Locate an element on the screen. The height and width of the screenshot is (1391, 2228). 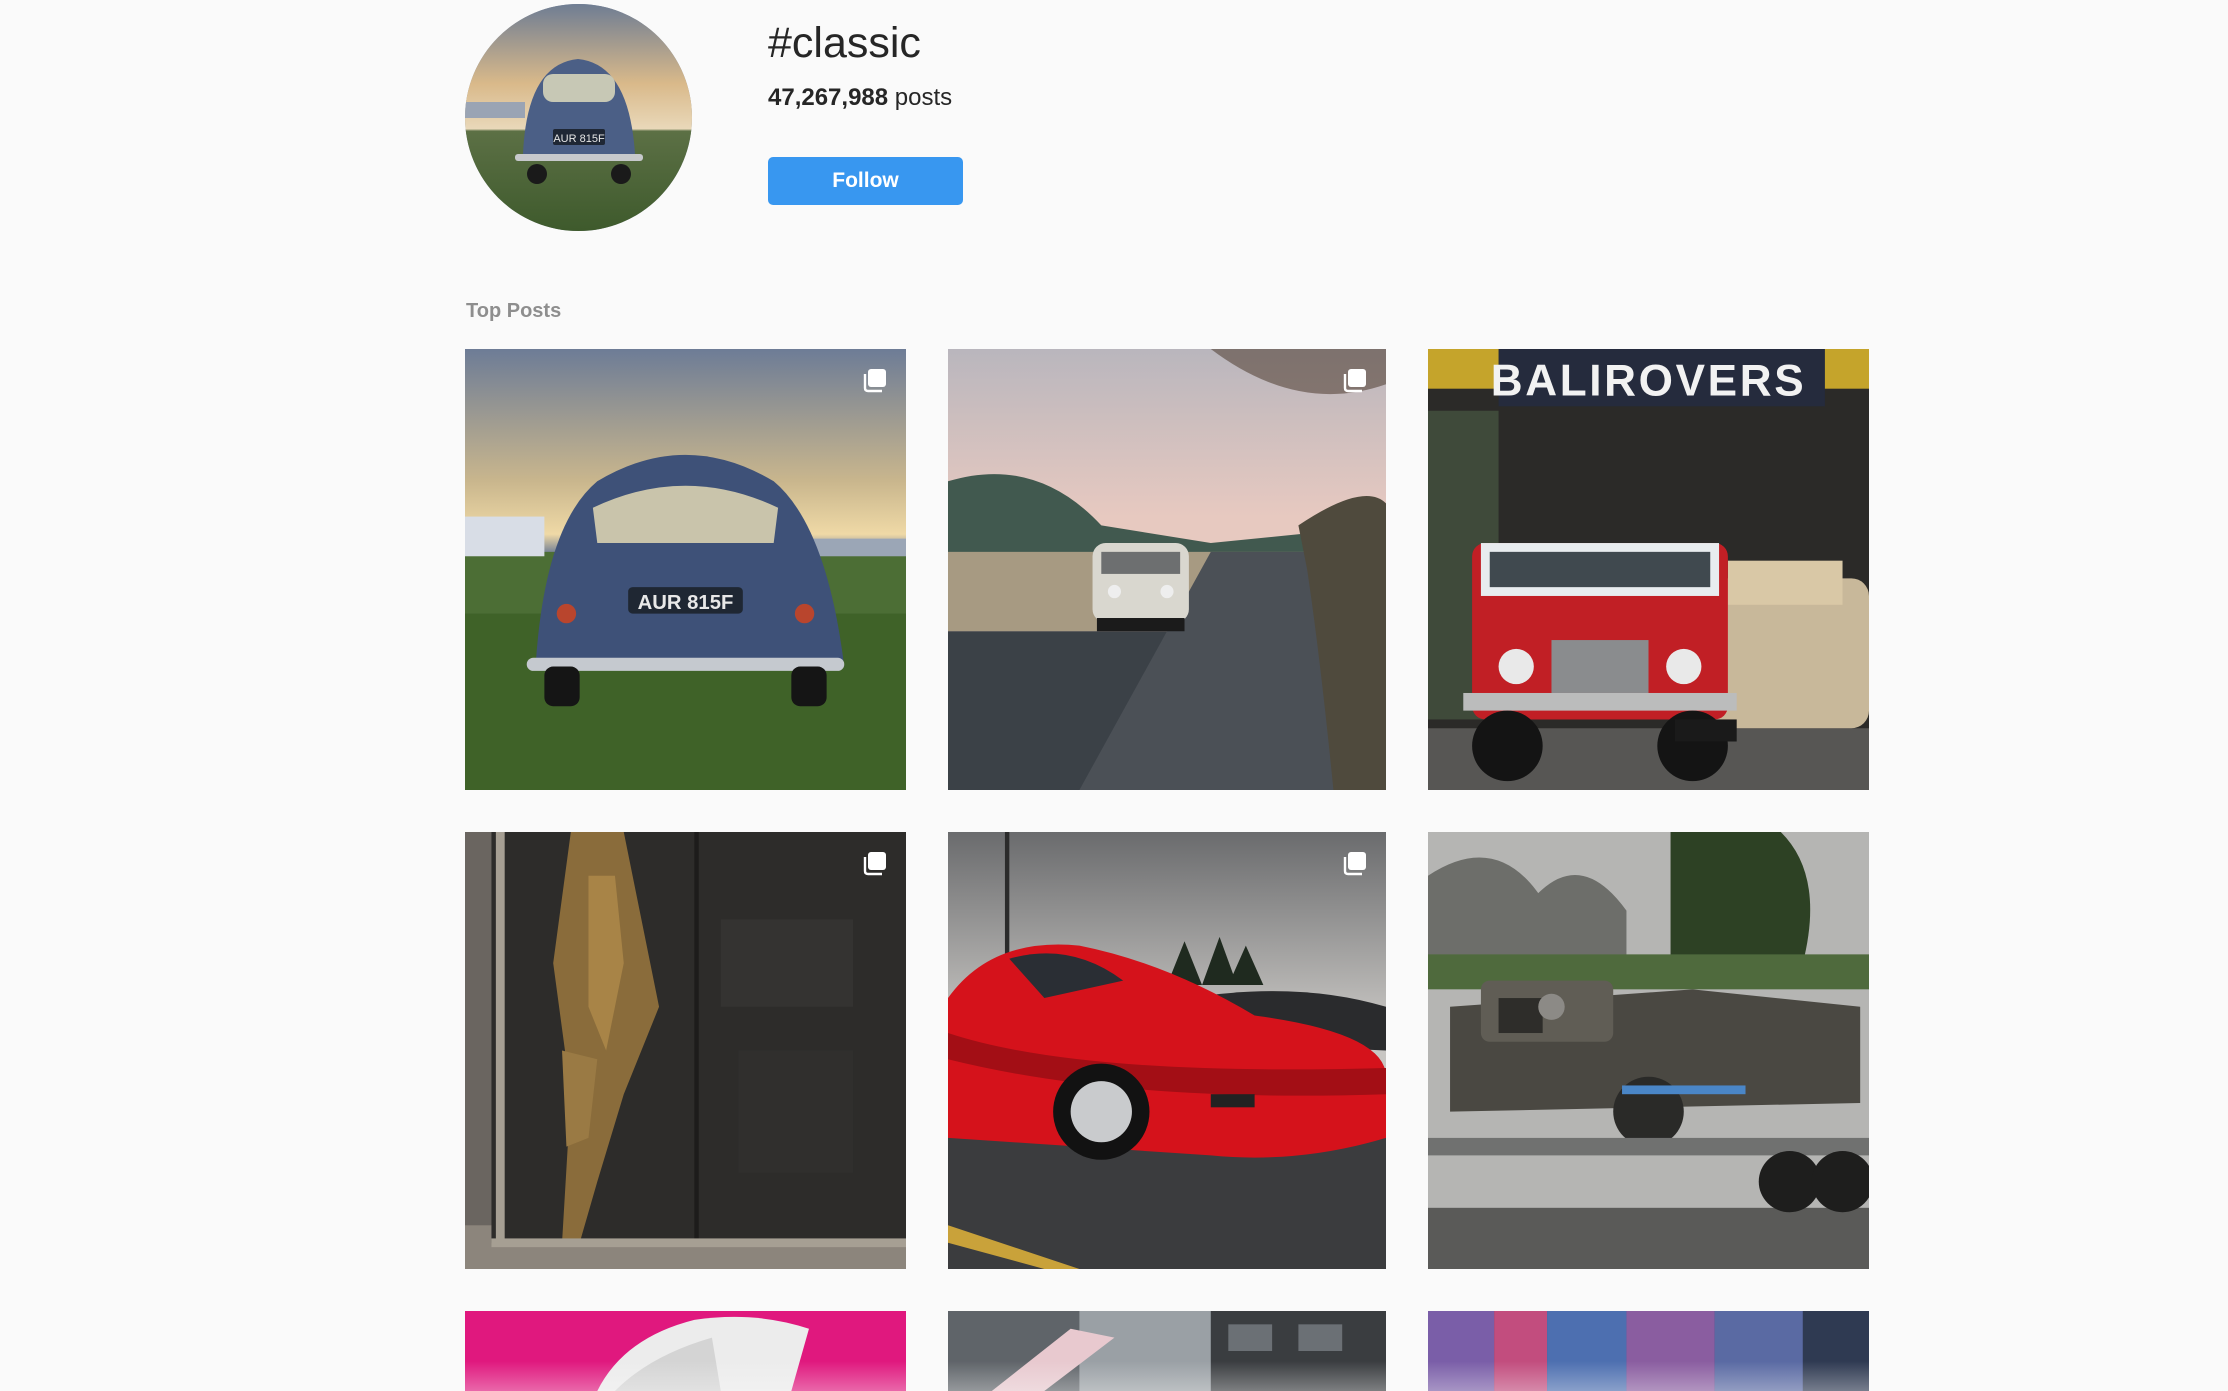
hashtag-title: #classic is located at coordinates (844, 43).